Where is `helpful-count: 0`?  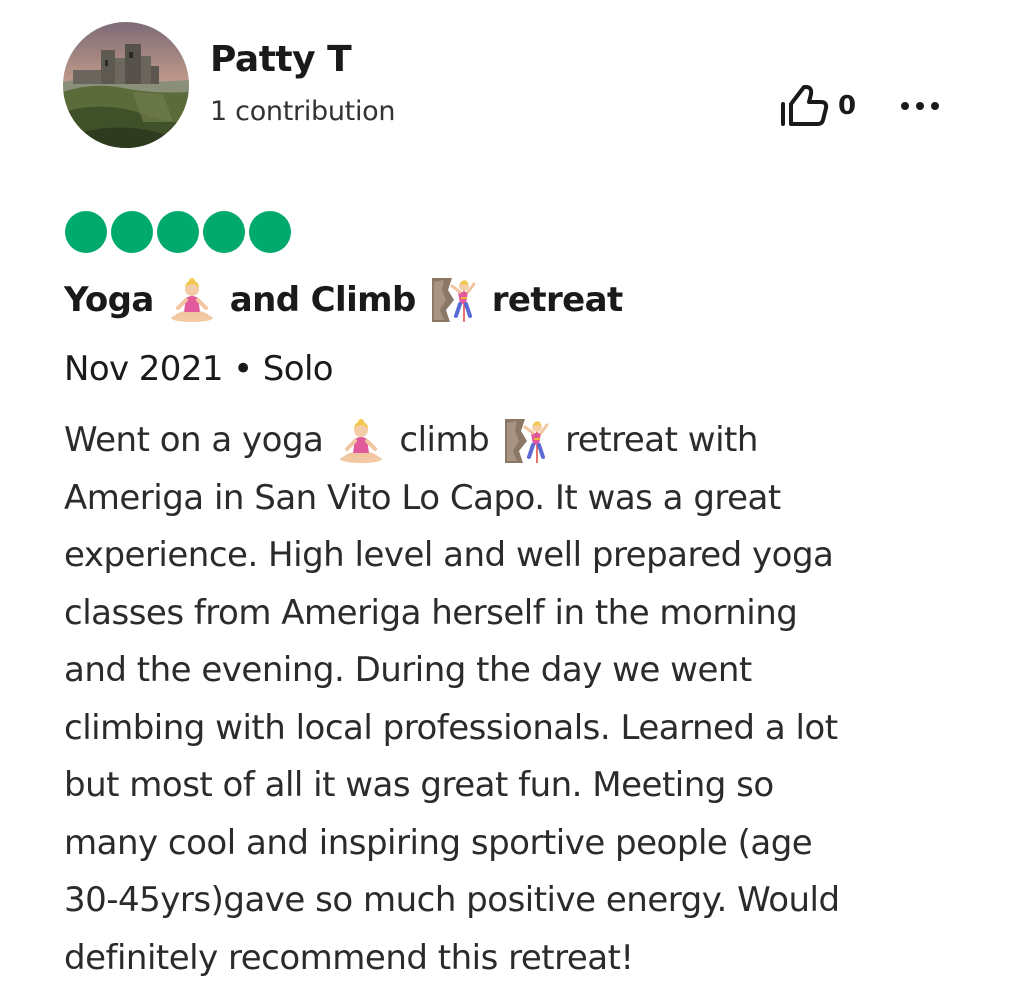
helpful-count: 0 is located at coordinates (847, 106).